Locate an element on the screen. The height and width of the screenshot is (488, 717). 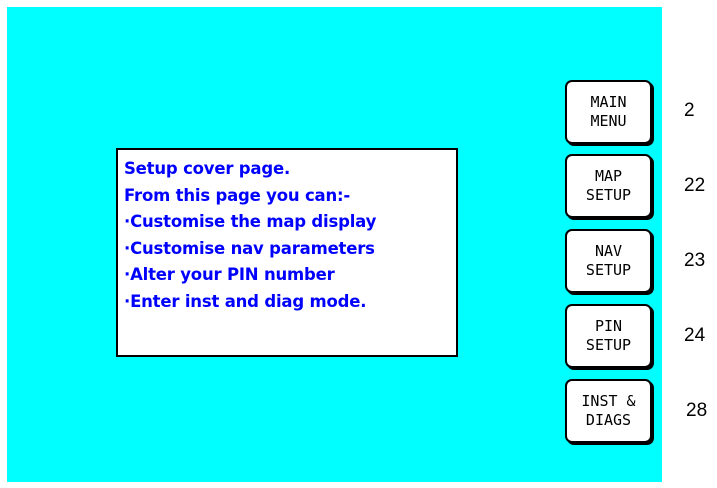
info-line: ·Customise nav parameters is located at coordinates (249, 248).